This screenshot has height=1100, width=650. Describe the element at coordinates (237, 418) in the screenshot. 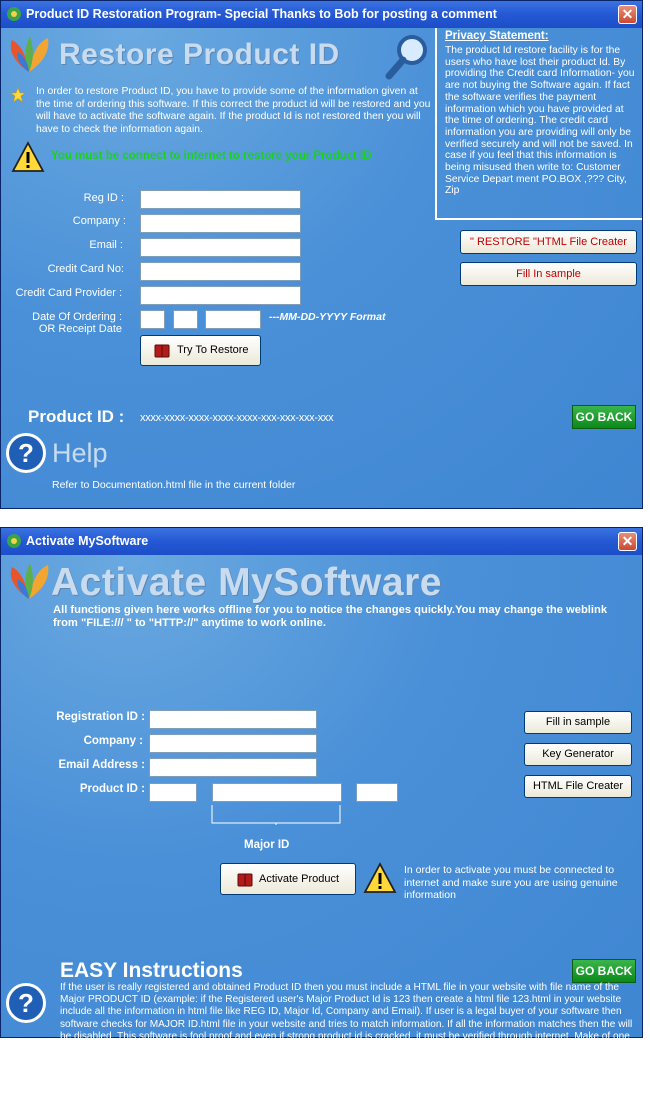

I see `product-id-value: xxxx-xxxx-xxxx-xxxx-xxxx-xxx-xxx-xxx-xxx` at that location.